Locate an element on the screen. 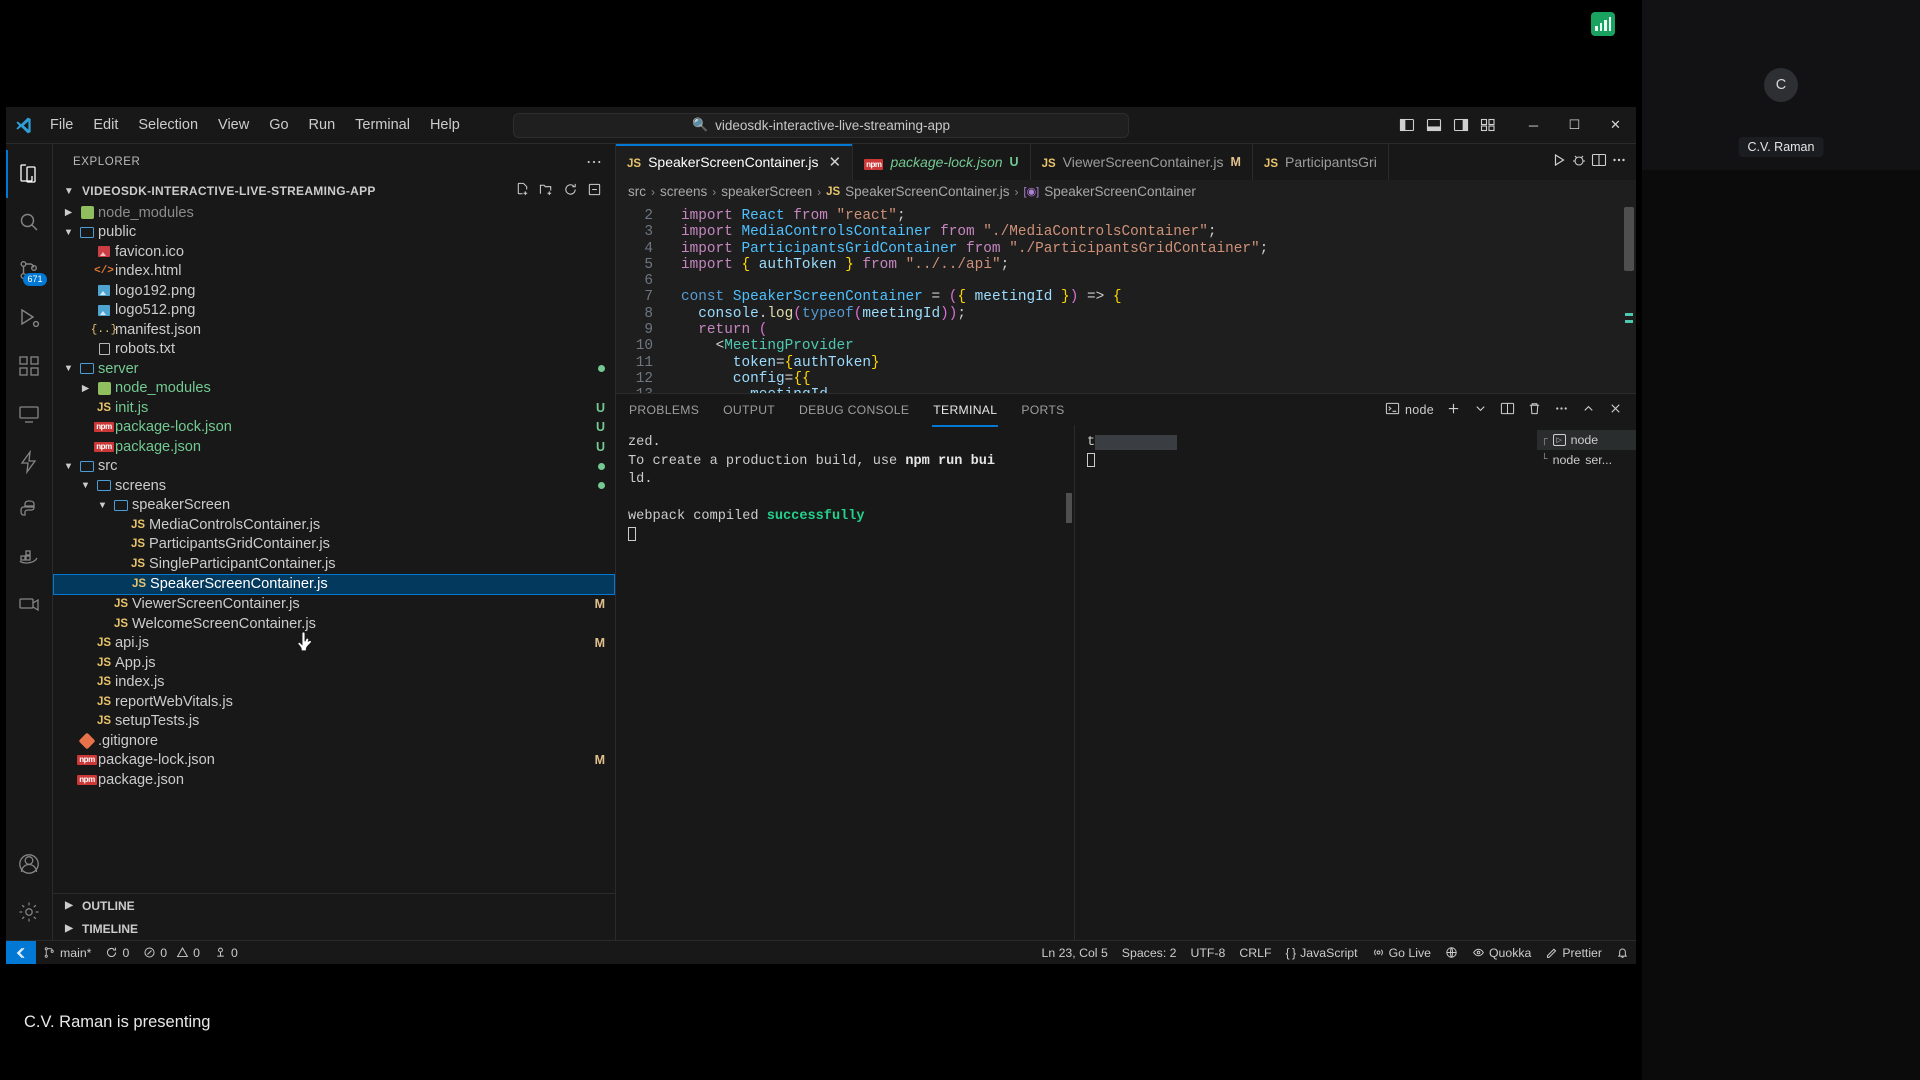  toggle-secondary-sidebar-icon is located at coordinates (1460, 125).